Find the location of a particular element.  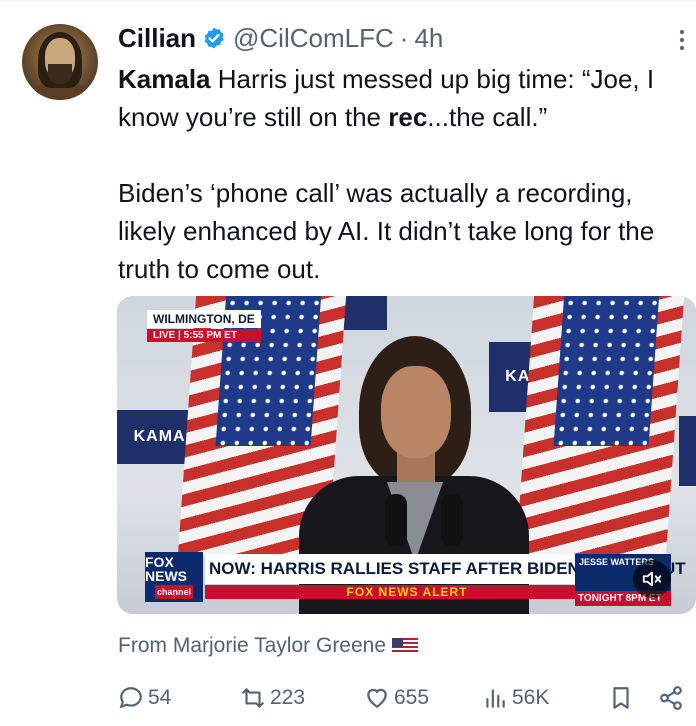

attribution-text: From Marjorie Taylor Greene is located at coordinates (252, 646).